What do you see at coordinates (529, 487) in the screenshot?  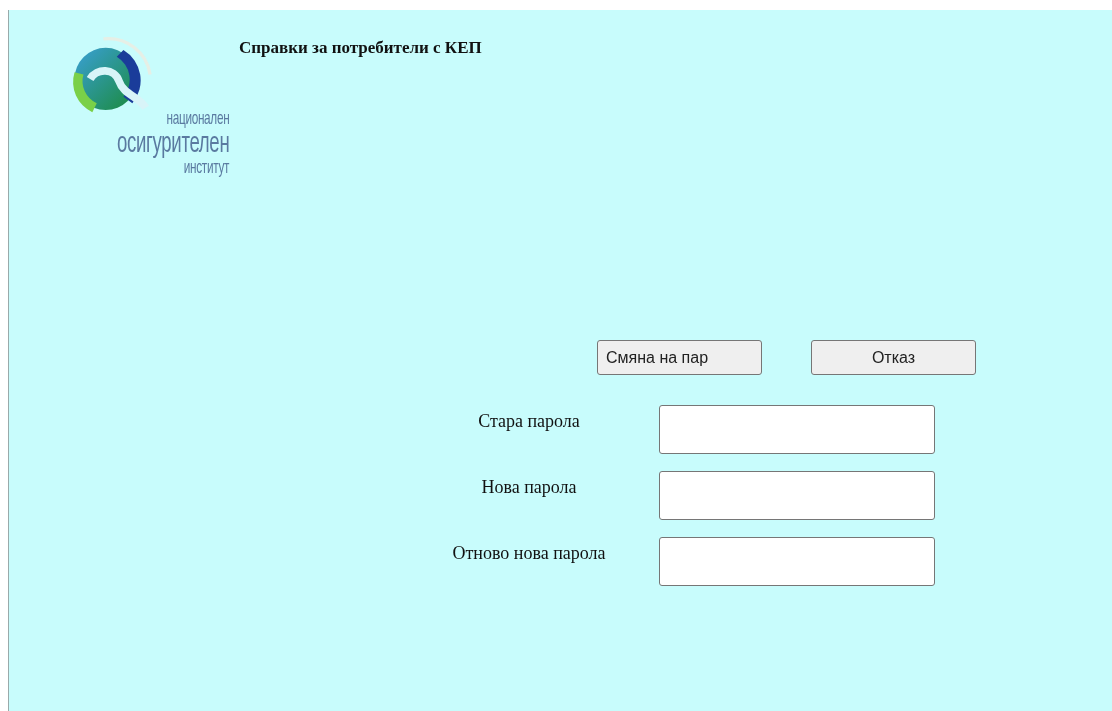 I see `field-label: Нова парола` at bounding box center [529, 487].